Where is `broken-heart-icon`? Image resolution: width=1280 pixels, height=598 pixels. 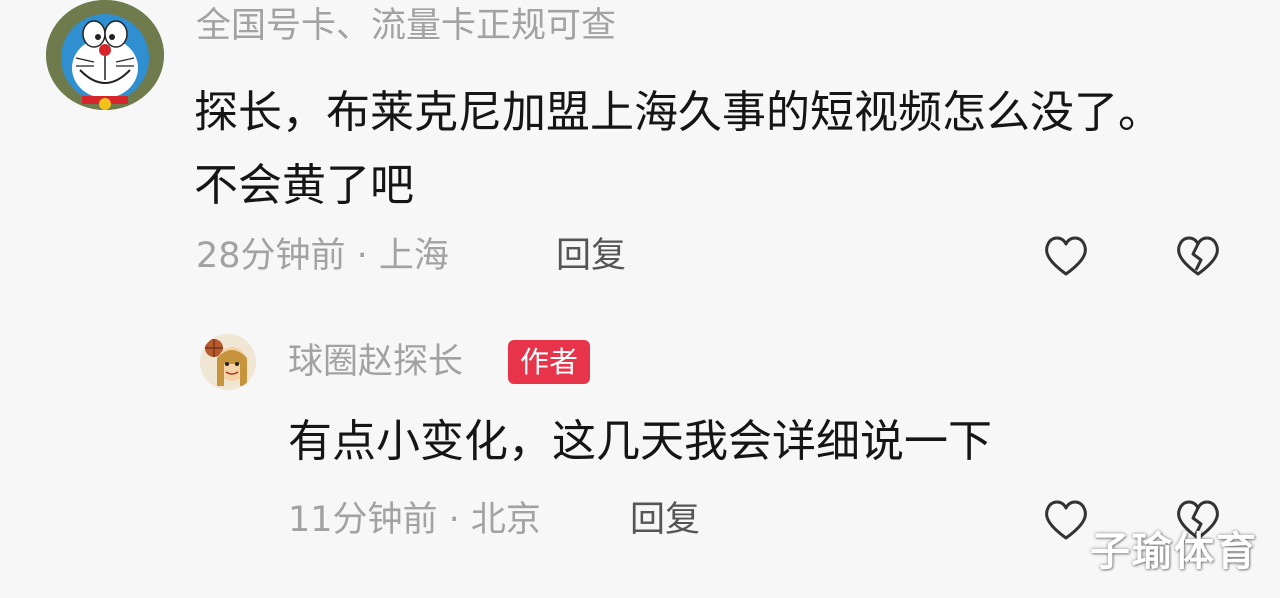 broken-heart-icon is located at coordinates (1198, 256).